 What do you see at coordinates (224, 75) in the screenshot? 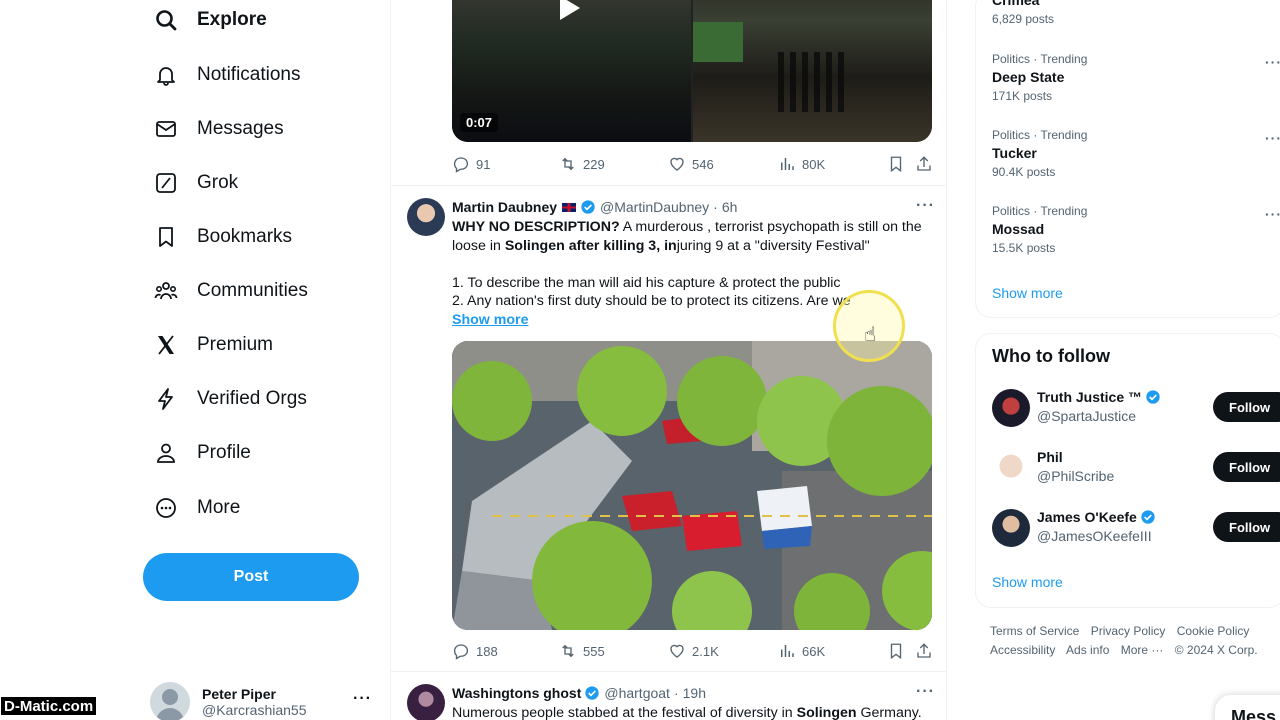
I see `nav-notifications: Notifications` at bounding box center [224, 75].